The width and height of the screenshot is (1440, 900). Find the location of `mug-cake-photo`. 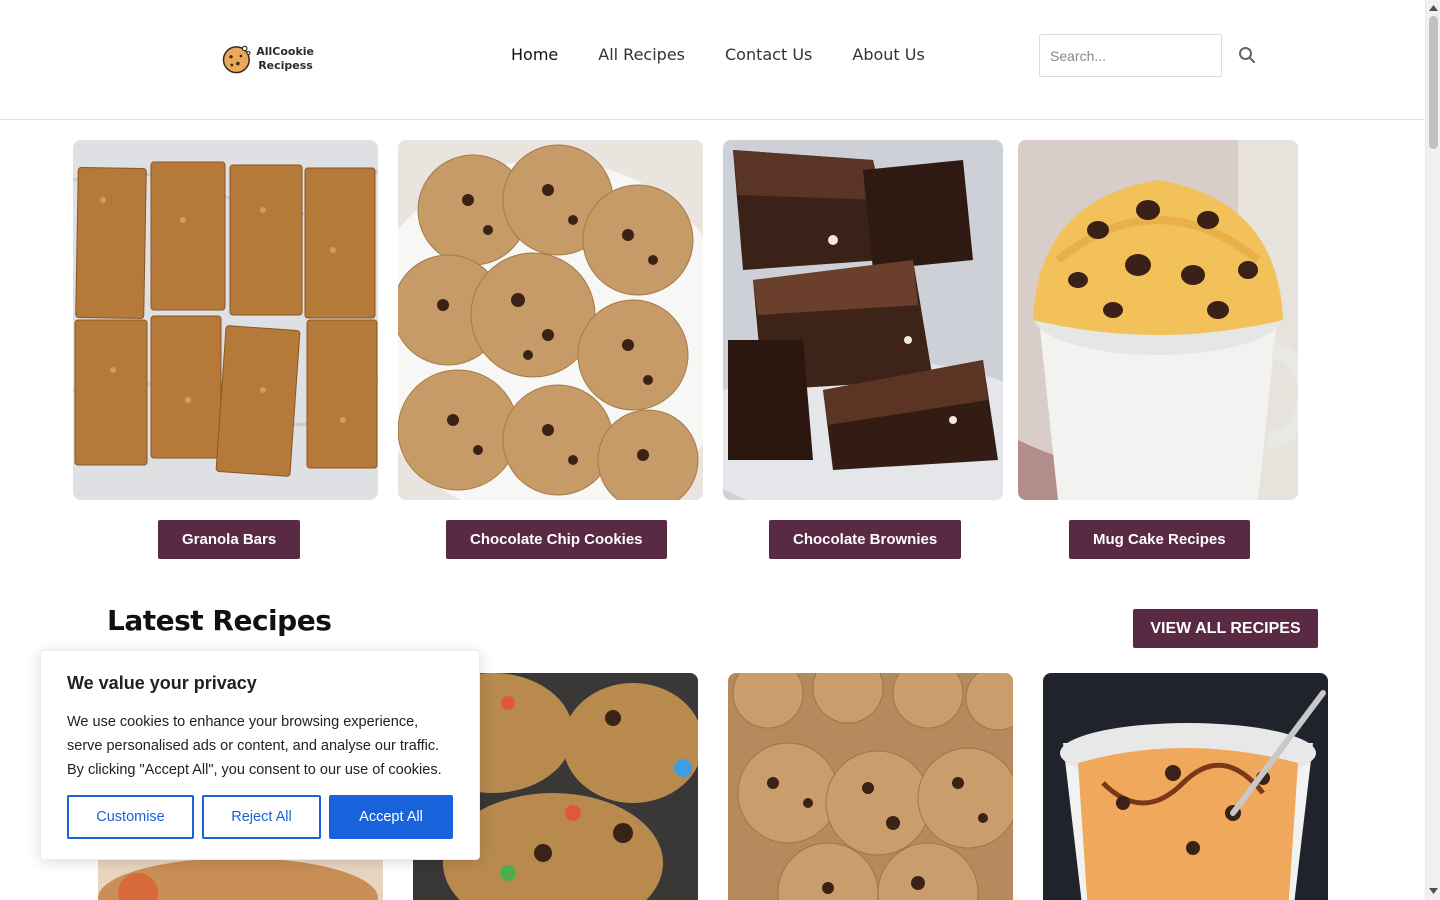

mug-cake-photo is located at coordinates (1158, 320).